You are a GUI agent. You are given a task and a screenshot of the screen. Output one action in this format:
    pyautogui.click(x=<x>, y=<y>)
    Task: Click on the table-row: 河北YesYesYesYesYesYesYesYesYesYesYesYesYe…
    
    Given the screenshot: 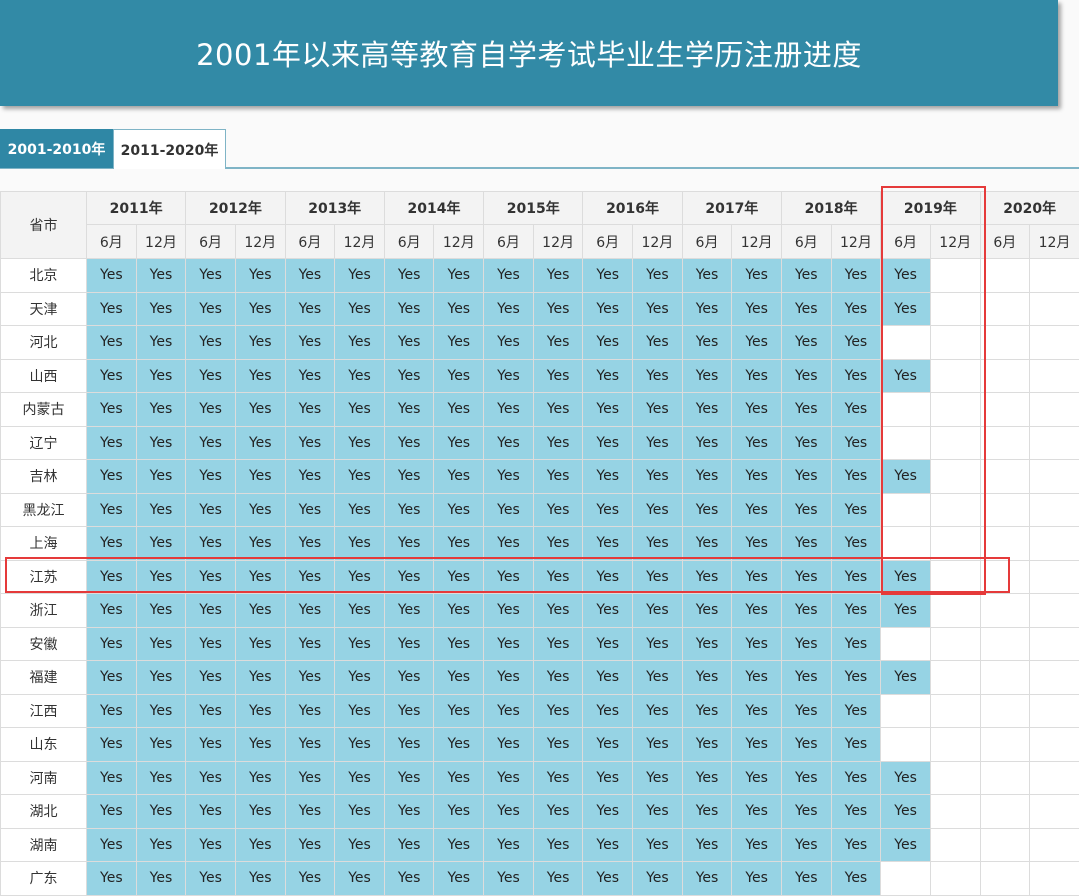 What is the action you would take?
    pyautogui.click(x=540, y=343)
    